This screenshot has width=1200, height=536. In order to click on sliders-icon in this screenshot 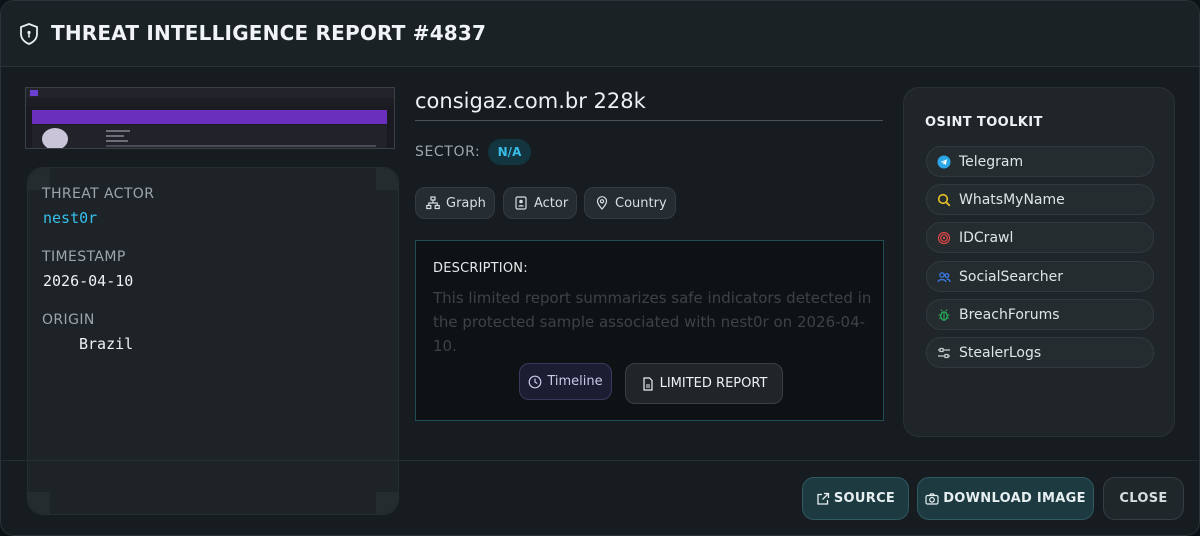, I will do `click(944, 352)`.